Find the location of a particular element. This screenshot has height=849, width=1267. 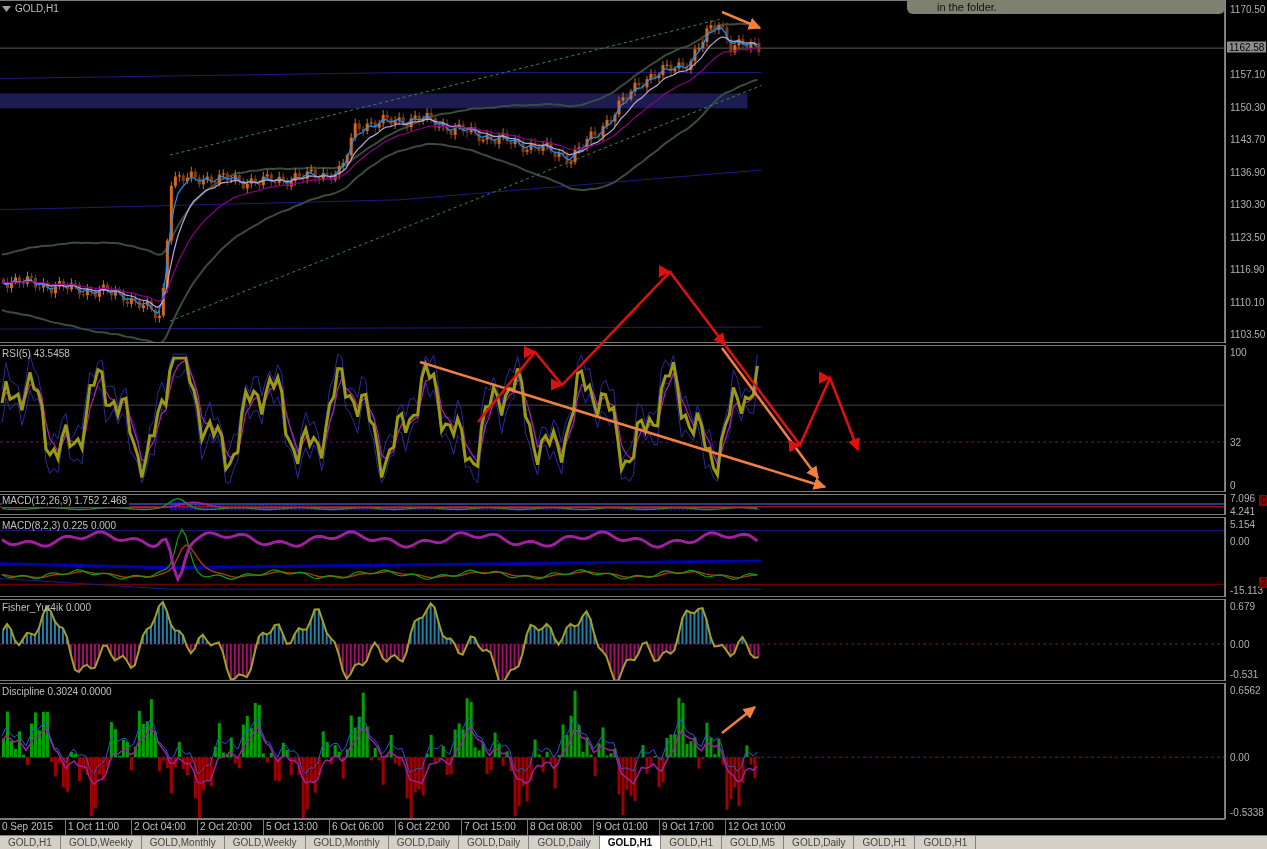

indicator-title: Discipline 0.3024 0.0000 is located at coordinates (57, 691).